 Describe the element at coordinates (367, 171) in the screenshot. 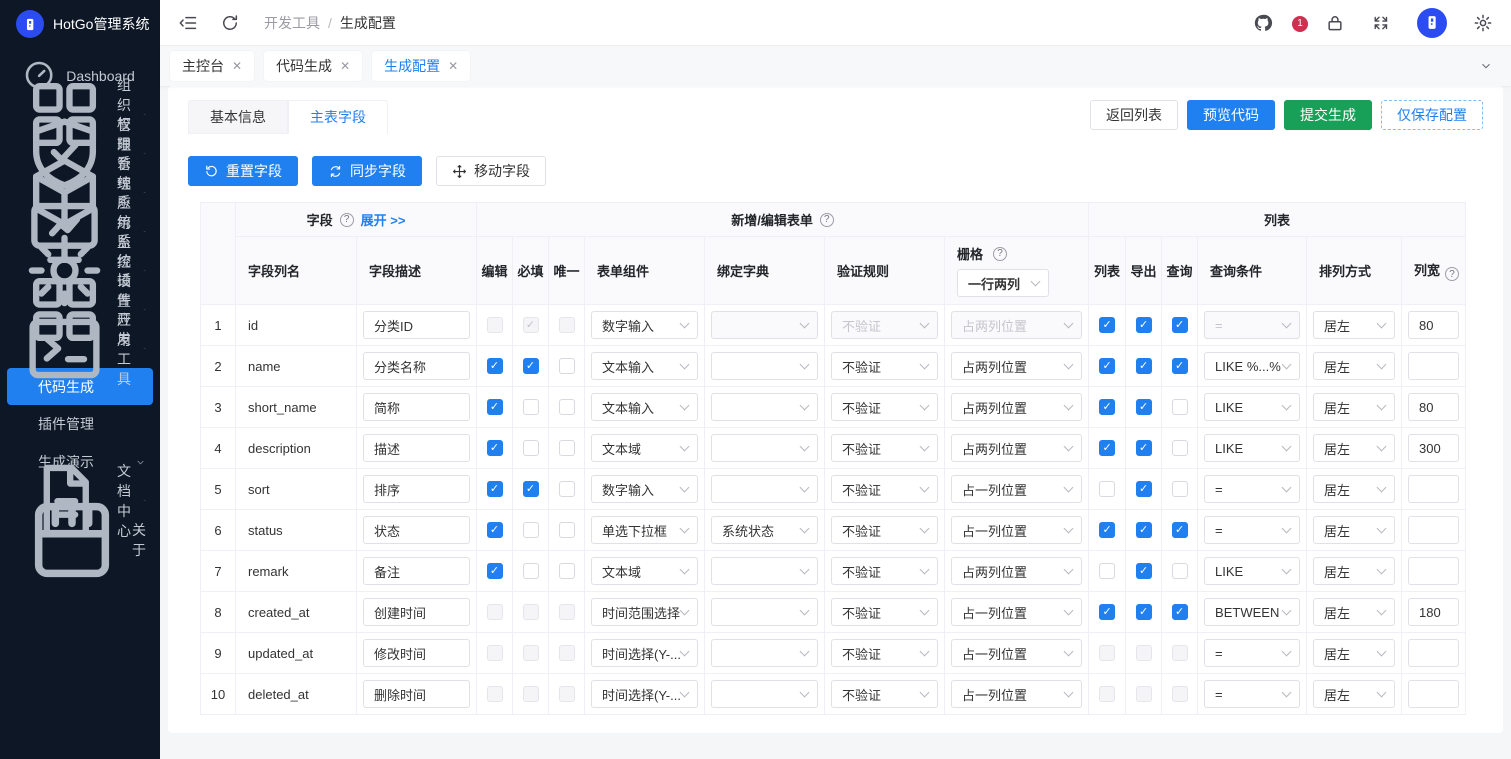

I see `sync-fields-button: 同步字段` at that location.